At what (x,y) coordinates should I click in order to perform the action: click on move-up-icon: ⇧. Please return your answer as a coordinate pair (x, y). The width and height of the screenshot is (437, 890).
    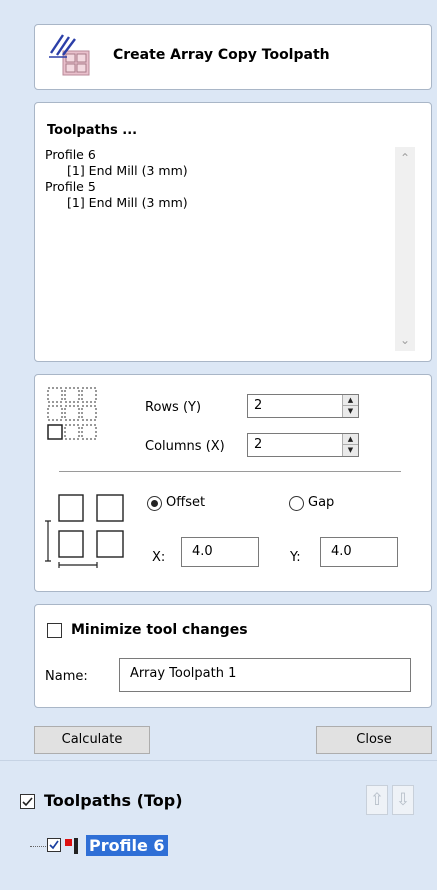
    Looking at the image, I should click on (377, 800).